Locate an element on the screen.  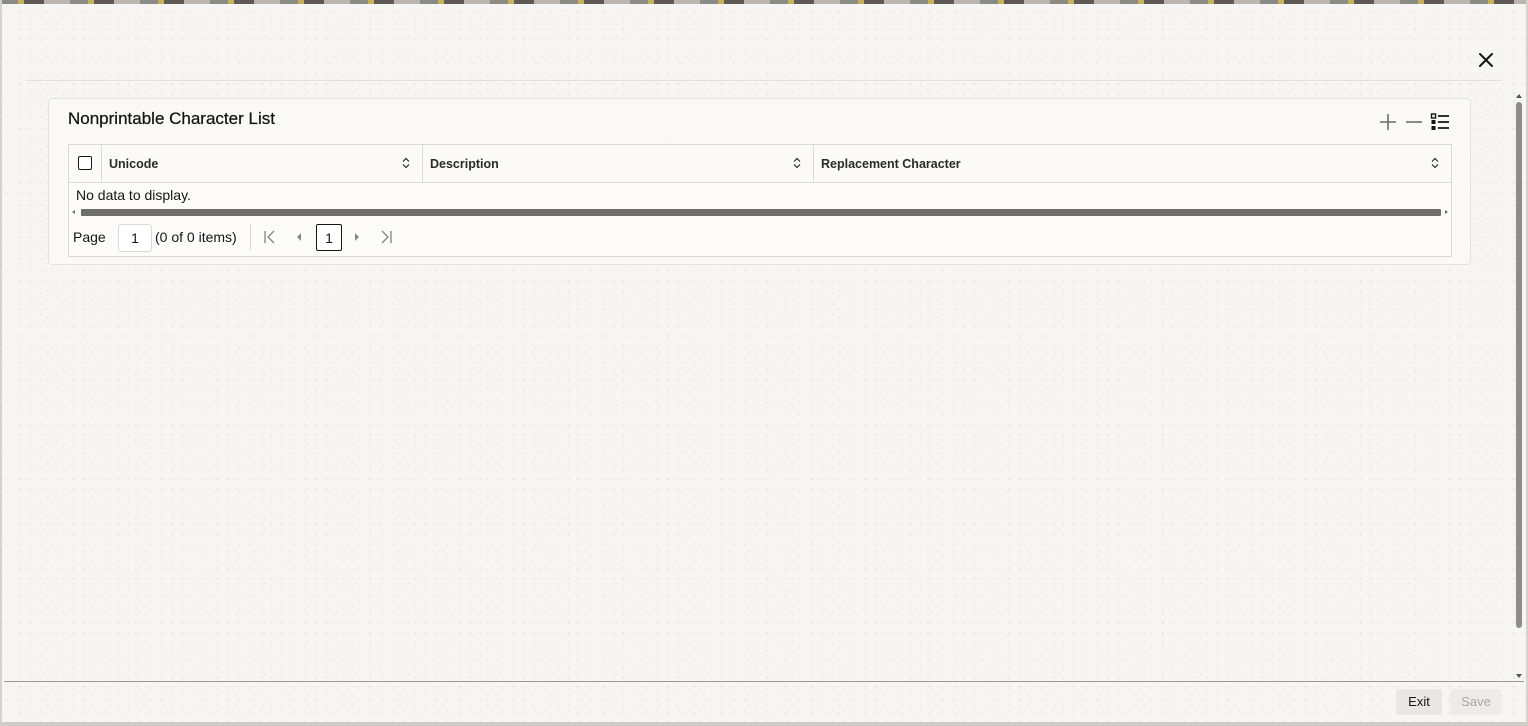
vertical-scrollbar is located at coordinates (1519, 386).